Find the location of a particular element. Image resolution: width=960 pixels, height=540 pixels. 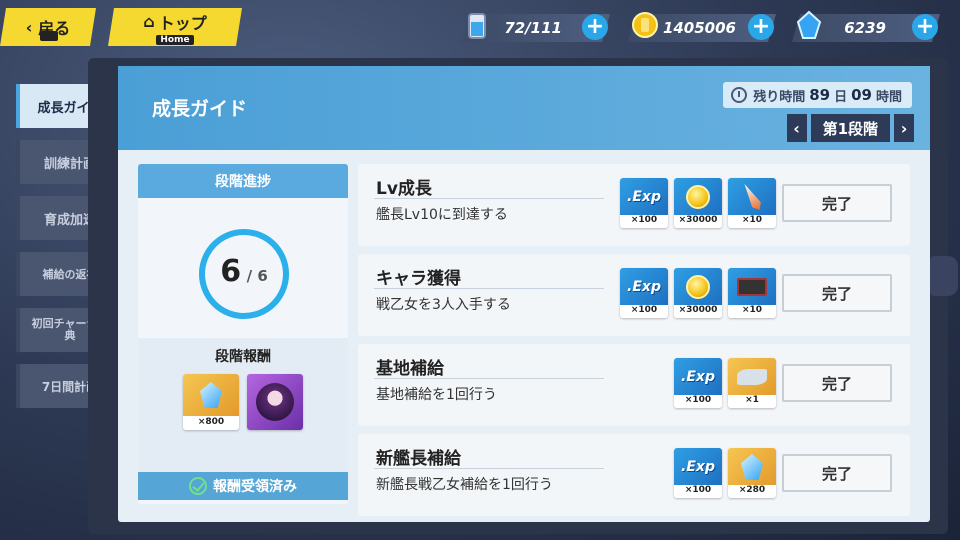

stamina-value: 72/111 is located at coordinates (533, 28).